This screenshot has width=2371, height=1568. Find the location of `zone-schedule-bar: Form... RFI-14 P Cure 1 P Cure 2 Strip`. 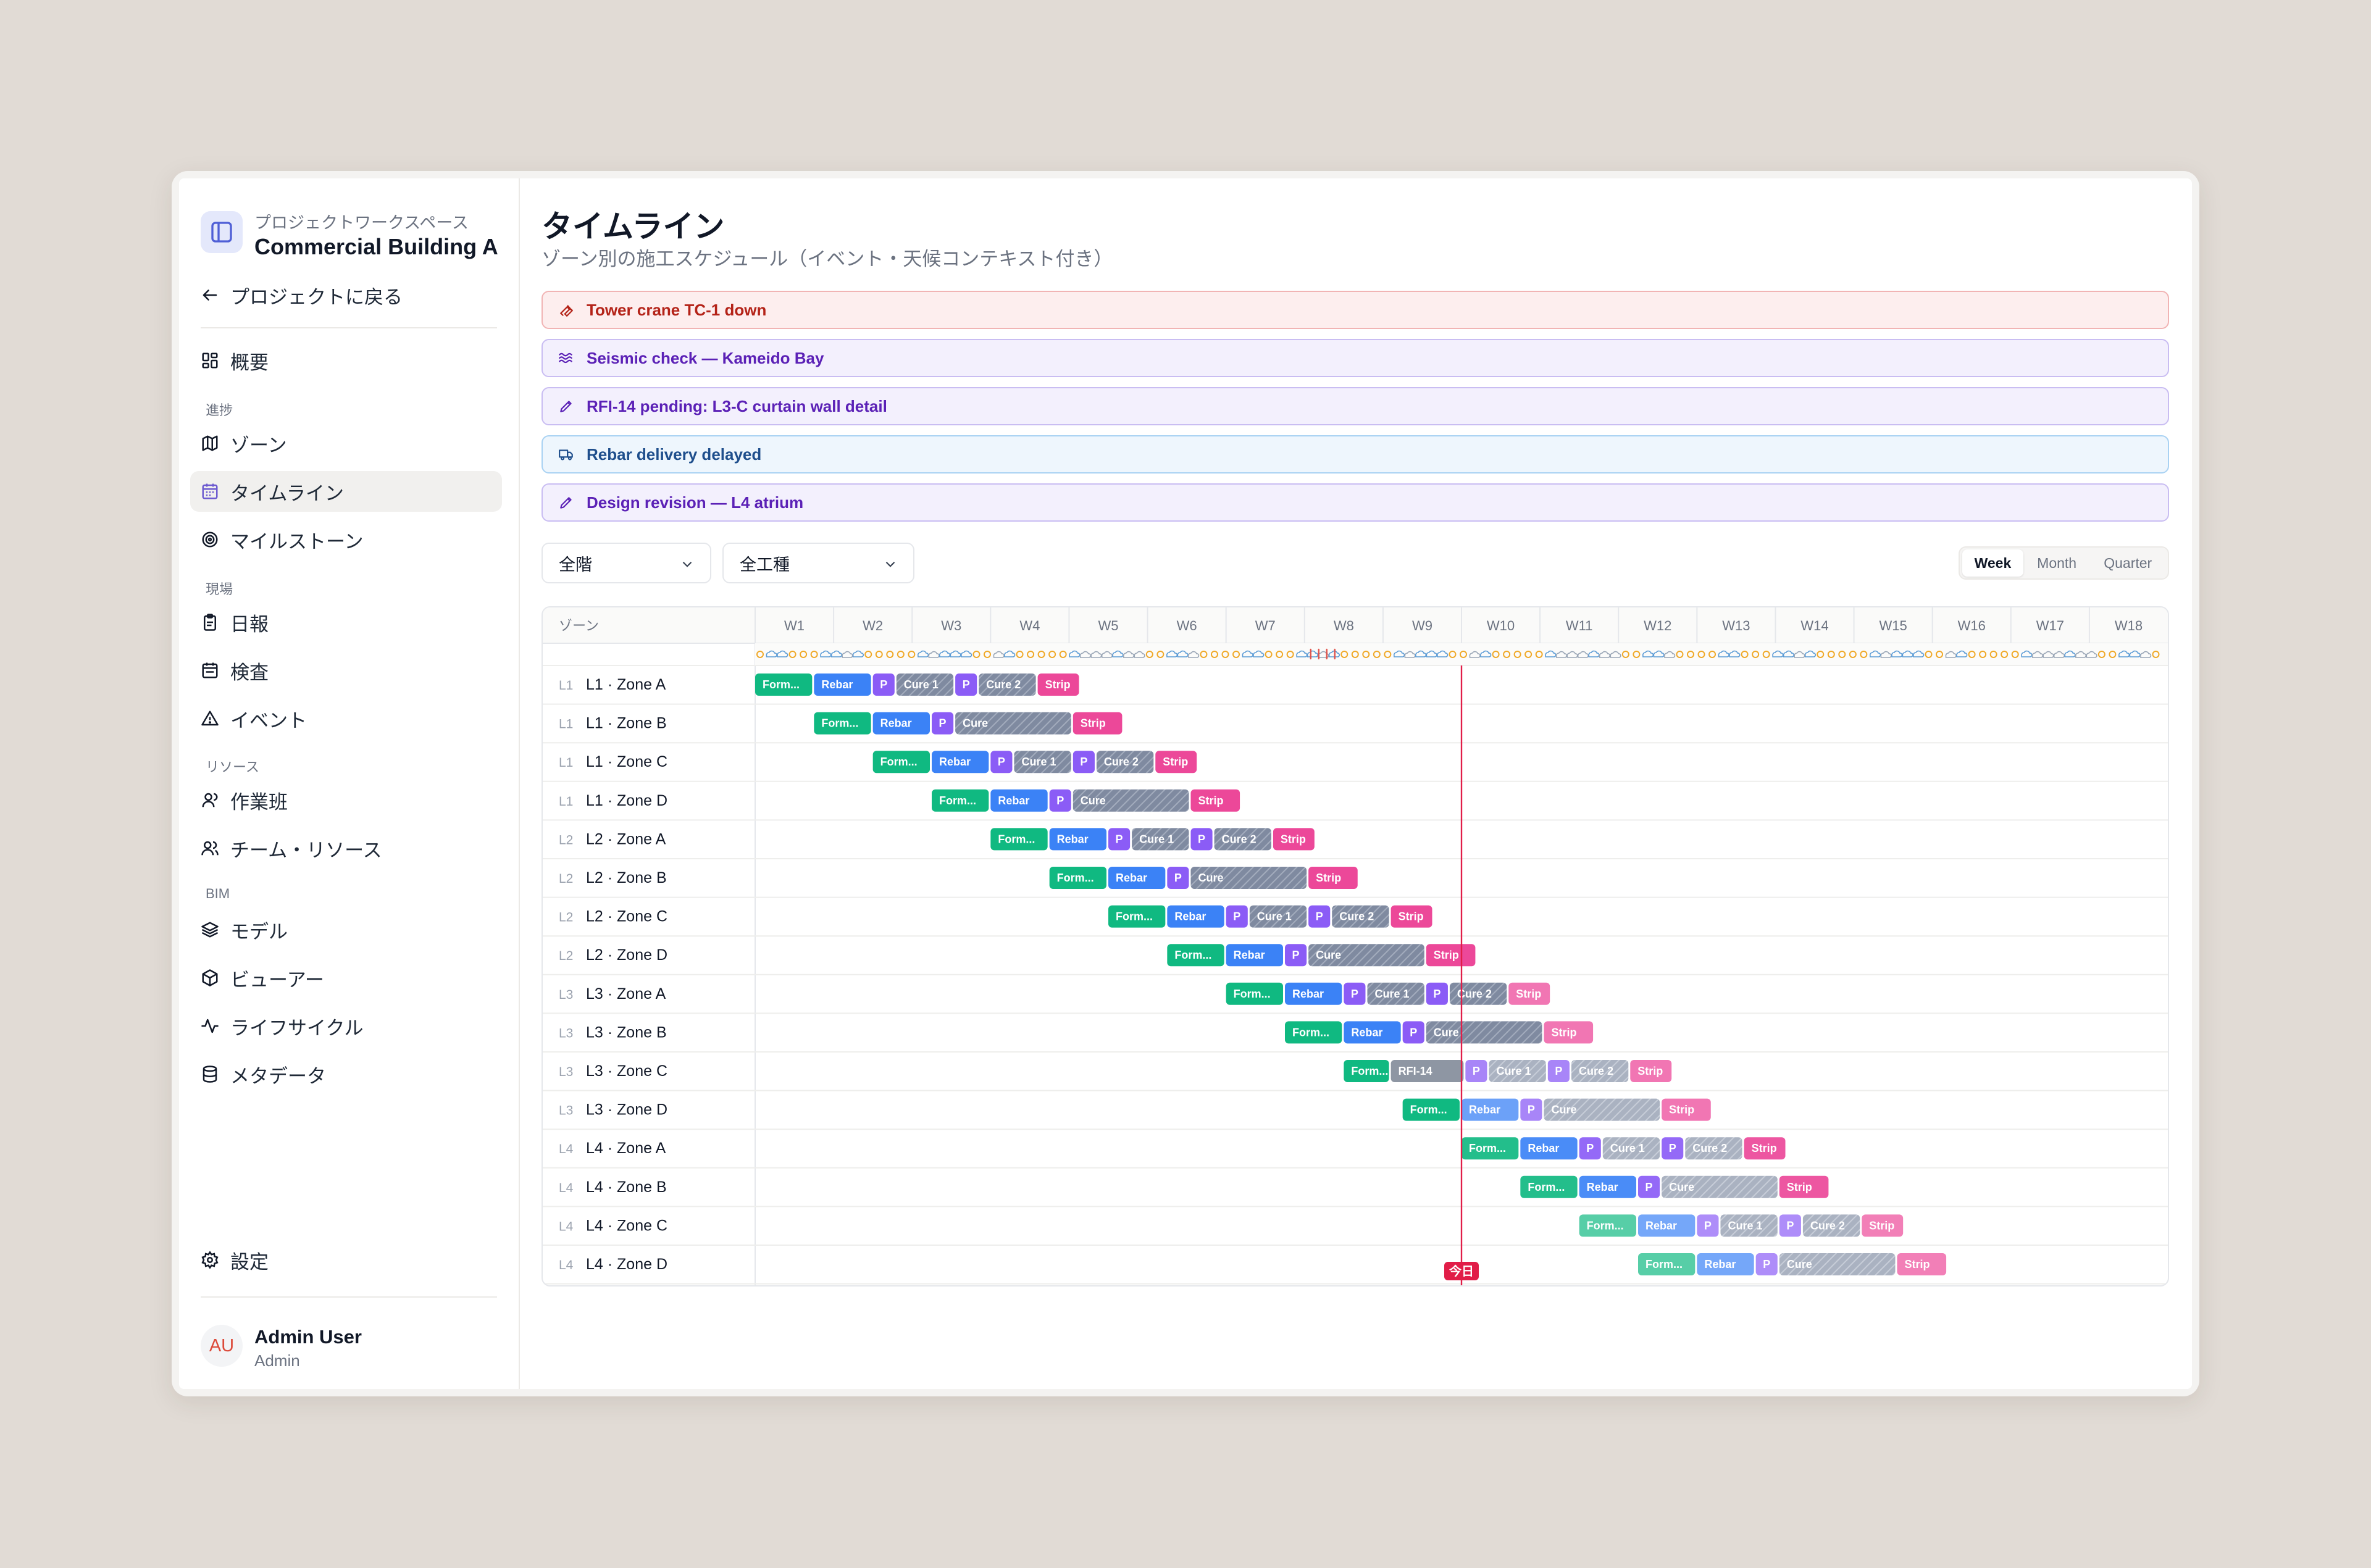

zone-schedule-bar: Form... RFI-14 P Cure 1 P Cure 2 Strip is located at coordinates (1508, 1071).